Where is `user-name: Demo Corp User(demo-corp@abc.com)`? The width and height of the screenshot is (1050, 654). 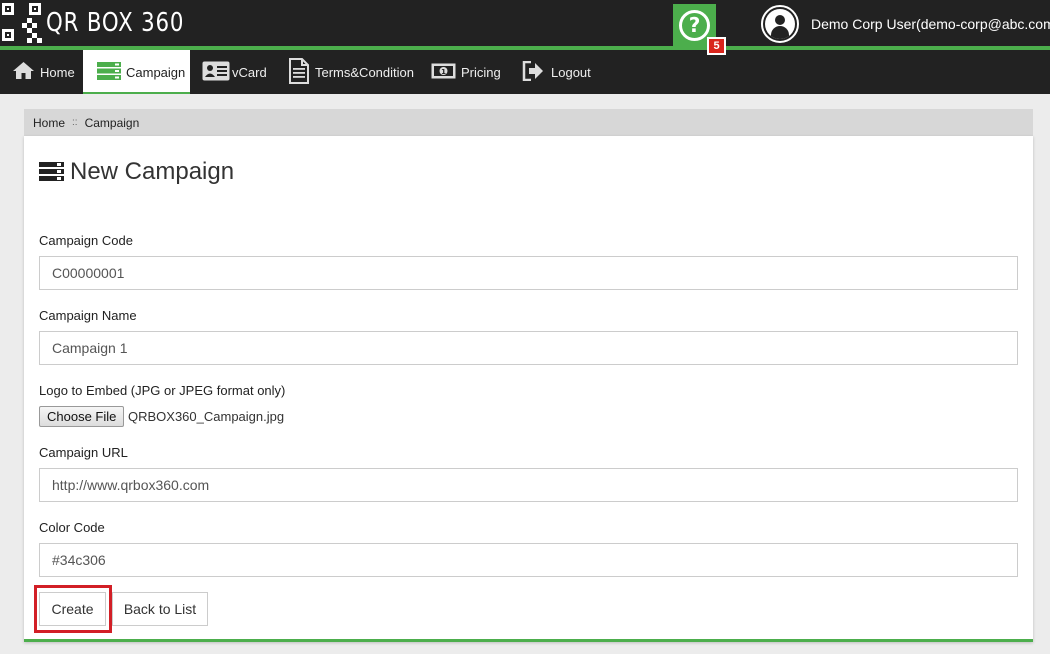 user-name: Demo Corp User(demo-corp@abc.com) is located at coordinates (930, 24).